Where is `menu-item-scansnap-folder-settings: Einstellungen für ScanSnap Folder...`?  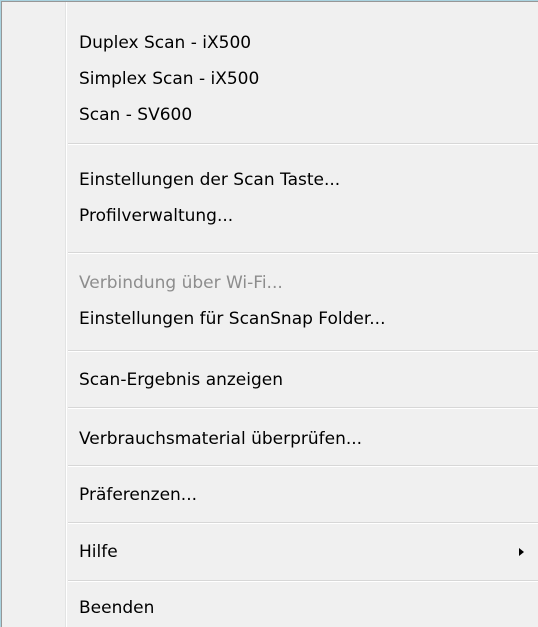
menu-item-scansnap-folder-settings: Einstellungen für ScanSnap Folder... is located at coordinates (308, 319).